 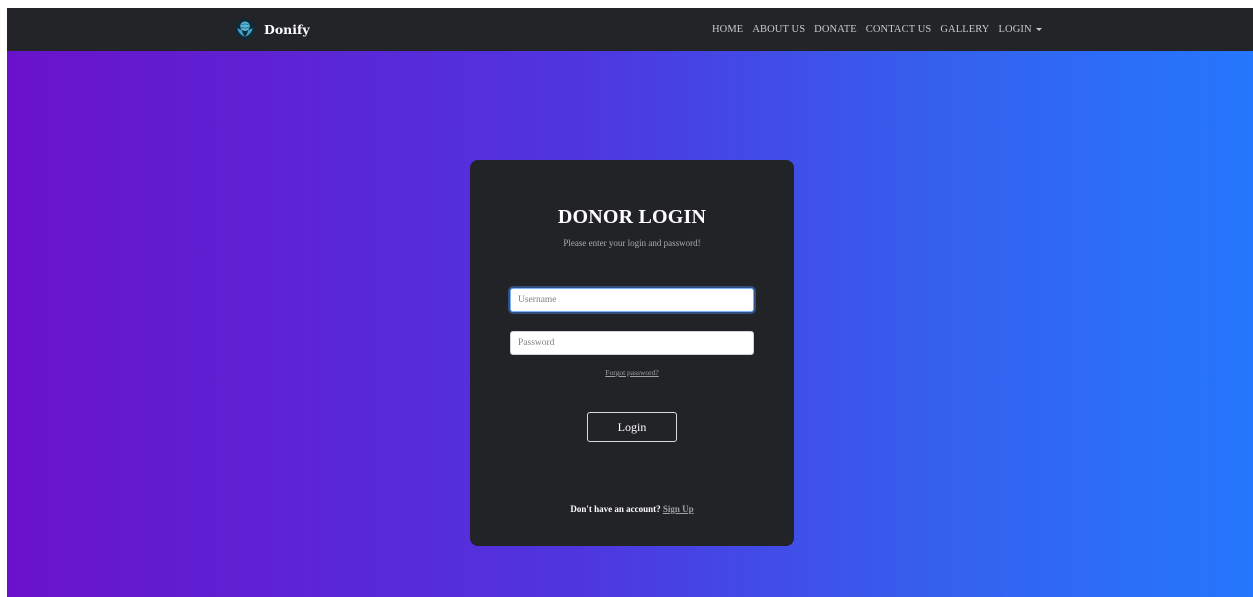 I want to click on forgot-password-link: Forgot password?, so click(x=632, y=372).